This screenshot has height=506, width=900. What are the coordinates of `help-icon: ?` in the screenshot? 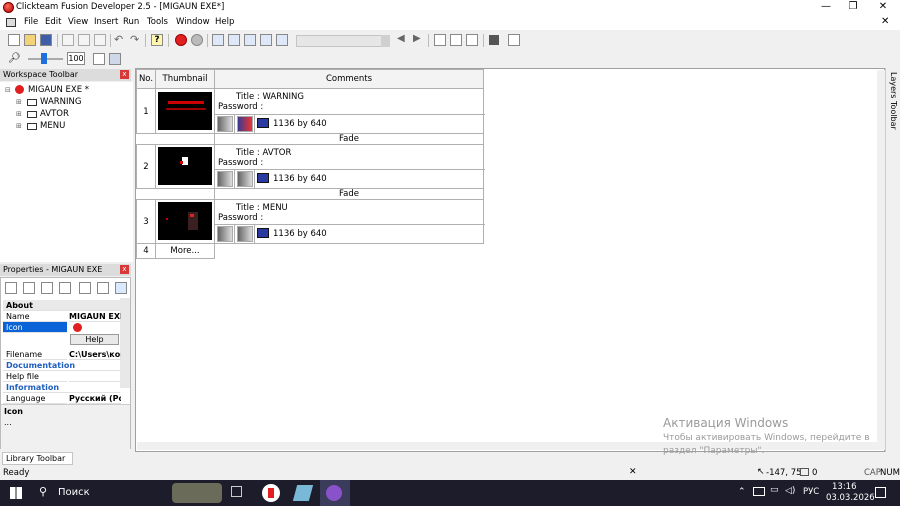 It's located at (157, 40).